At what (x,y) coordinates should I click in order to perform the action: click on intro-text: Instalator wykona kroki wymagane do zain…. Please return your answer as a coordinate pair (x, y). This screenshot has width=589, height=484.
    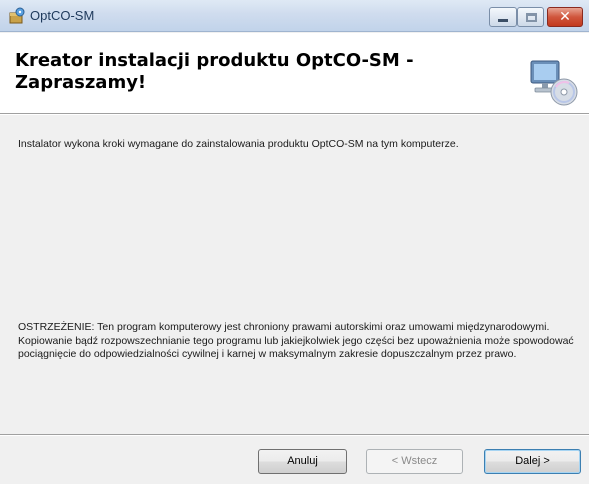
    Looking at the image, I should click on (238, 144).